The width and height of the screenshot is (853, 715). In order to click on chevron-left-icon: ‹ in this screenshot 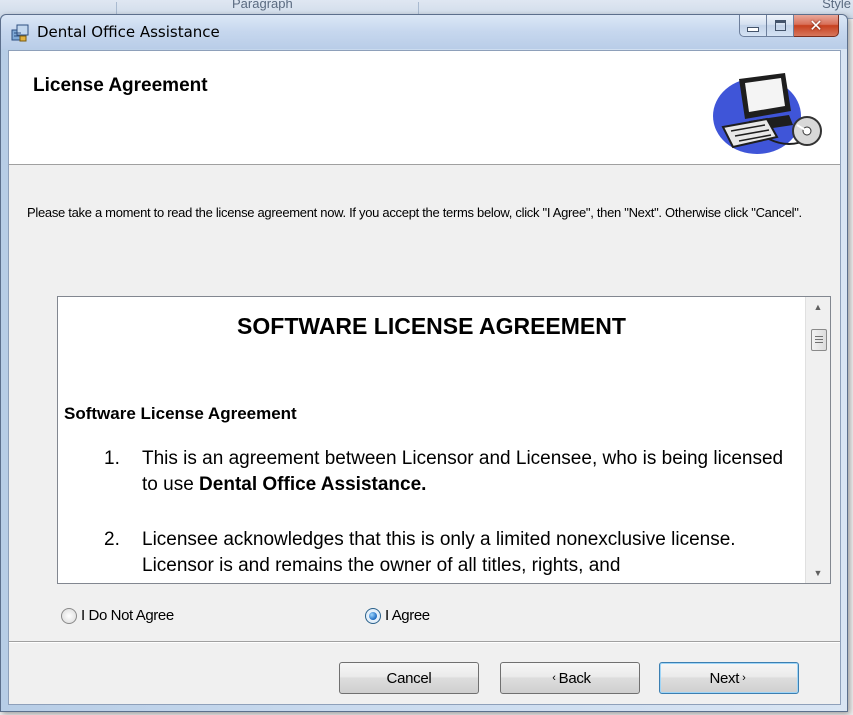, I will do `click(554, 678)`.